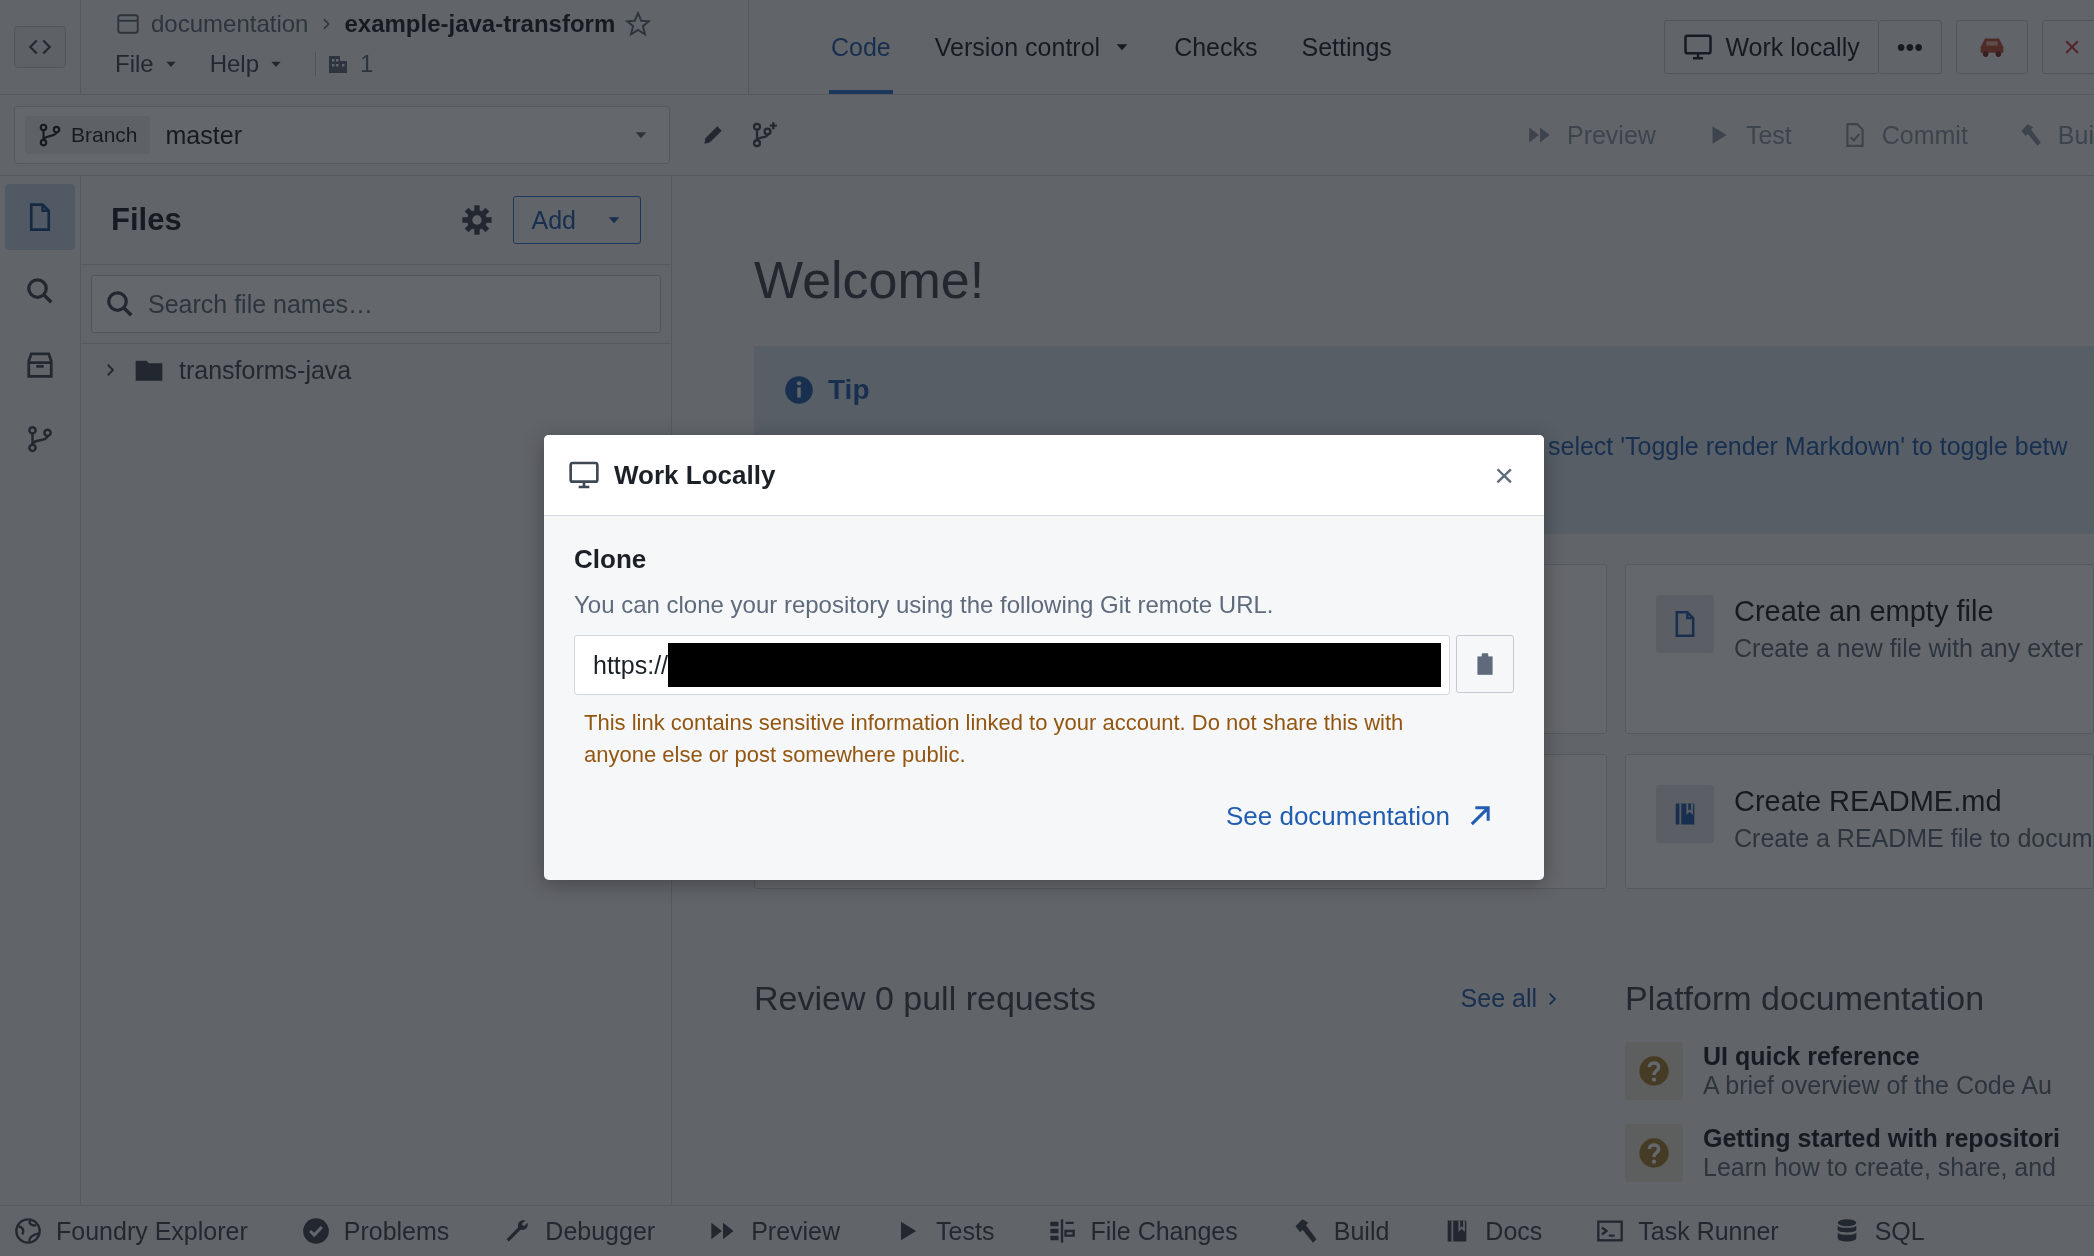 This screenshot has height=1256, width=2094. What do you see at coordinates (1771, 47) in the screenshot?
I see `work-locally-button: Work locally` at bounding box center [1771, 47].